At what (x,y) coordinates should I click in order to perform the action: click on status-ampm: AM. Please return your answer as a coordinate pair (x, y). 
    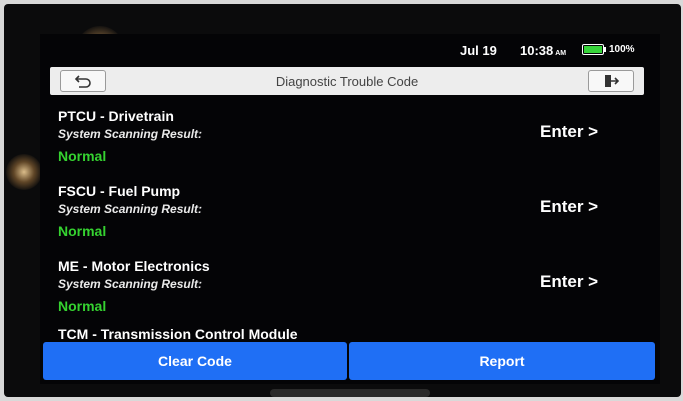
    Looking at the image, I should click on (561, 53).